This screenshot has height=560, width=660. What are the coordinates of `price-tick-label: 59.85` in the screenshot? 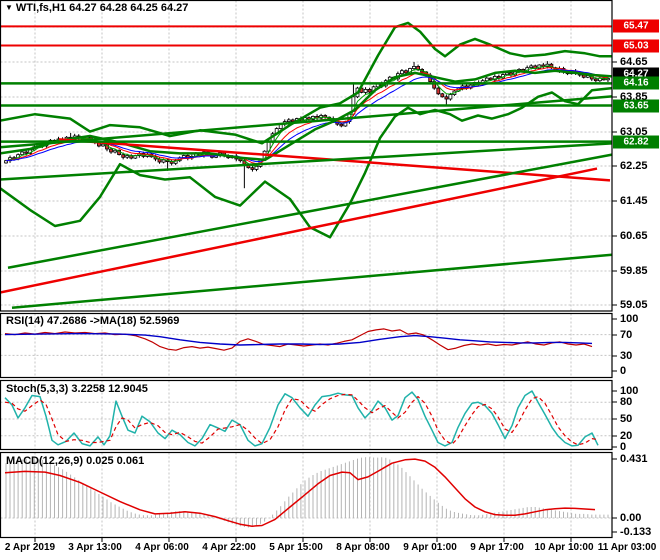 It's located at (634, 271).